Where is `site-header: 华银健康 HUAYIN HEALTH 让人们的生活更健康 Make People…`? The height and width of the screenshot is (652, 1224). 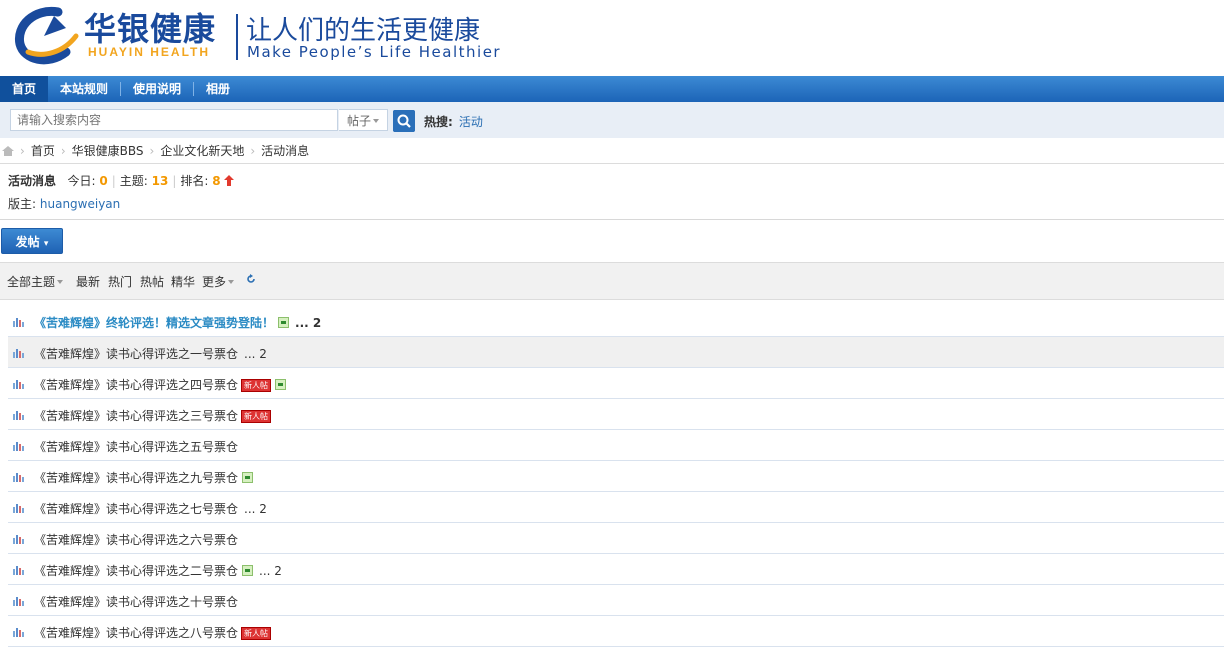
site-header: 华银健康 HUAYIN HEALTH 让人们的生活更健康 Make People… is located at coordinates (612, 38).